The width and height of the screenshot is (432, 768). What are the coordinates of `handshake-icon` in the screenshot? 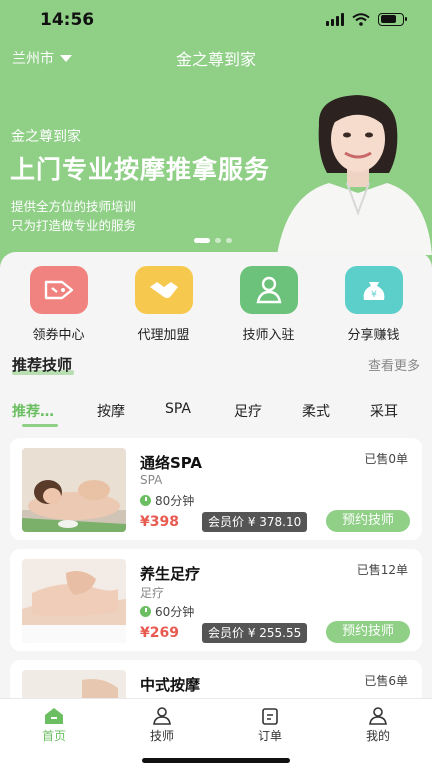 It's located at (163, 290).